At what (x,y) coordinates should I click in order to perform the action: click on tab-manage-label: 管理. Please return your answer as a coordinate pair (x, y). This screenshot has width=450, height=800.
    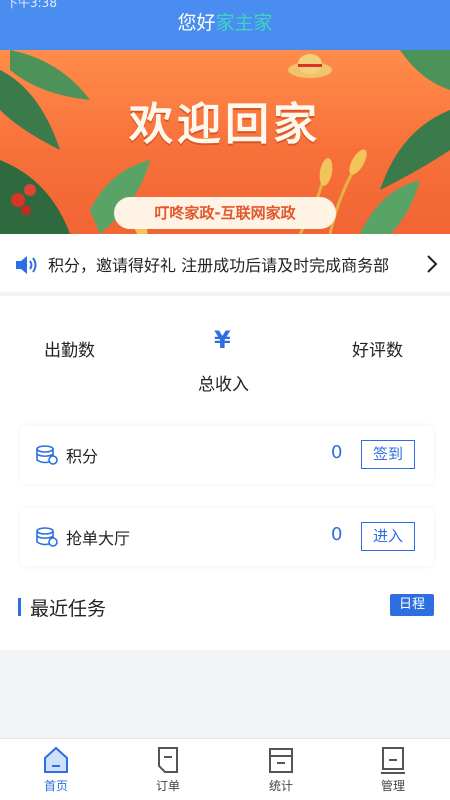
    Looking at the image, I should click on (392, 786).